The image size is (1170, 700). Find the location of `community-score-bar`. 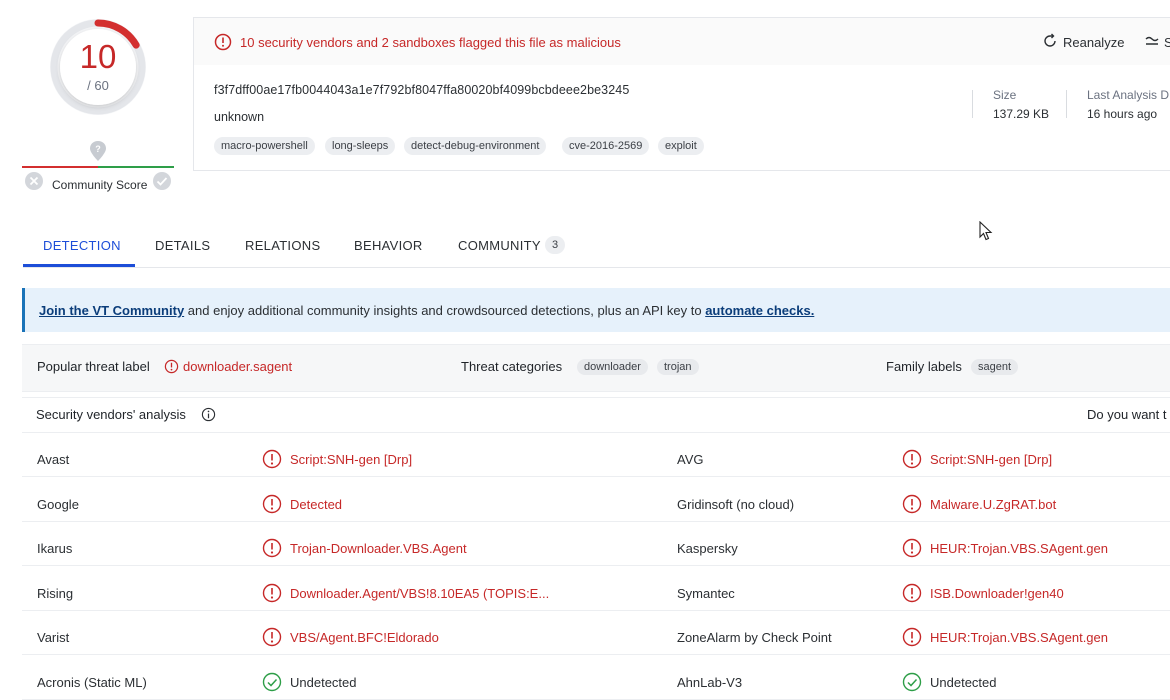

community-score-bar is located at coordinates (98, 167).